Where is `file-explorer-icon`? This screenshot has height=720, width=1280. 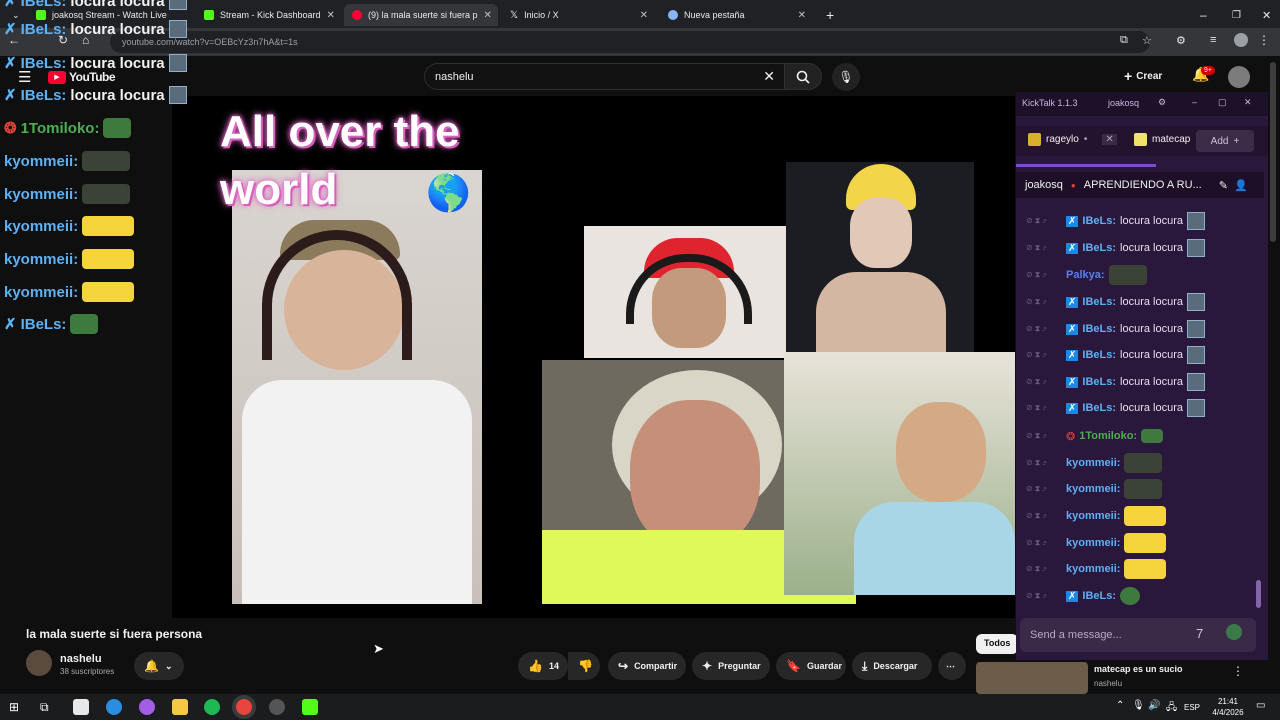
file-explorer-icon is located at coordinates (180, 707).